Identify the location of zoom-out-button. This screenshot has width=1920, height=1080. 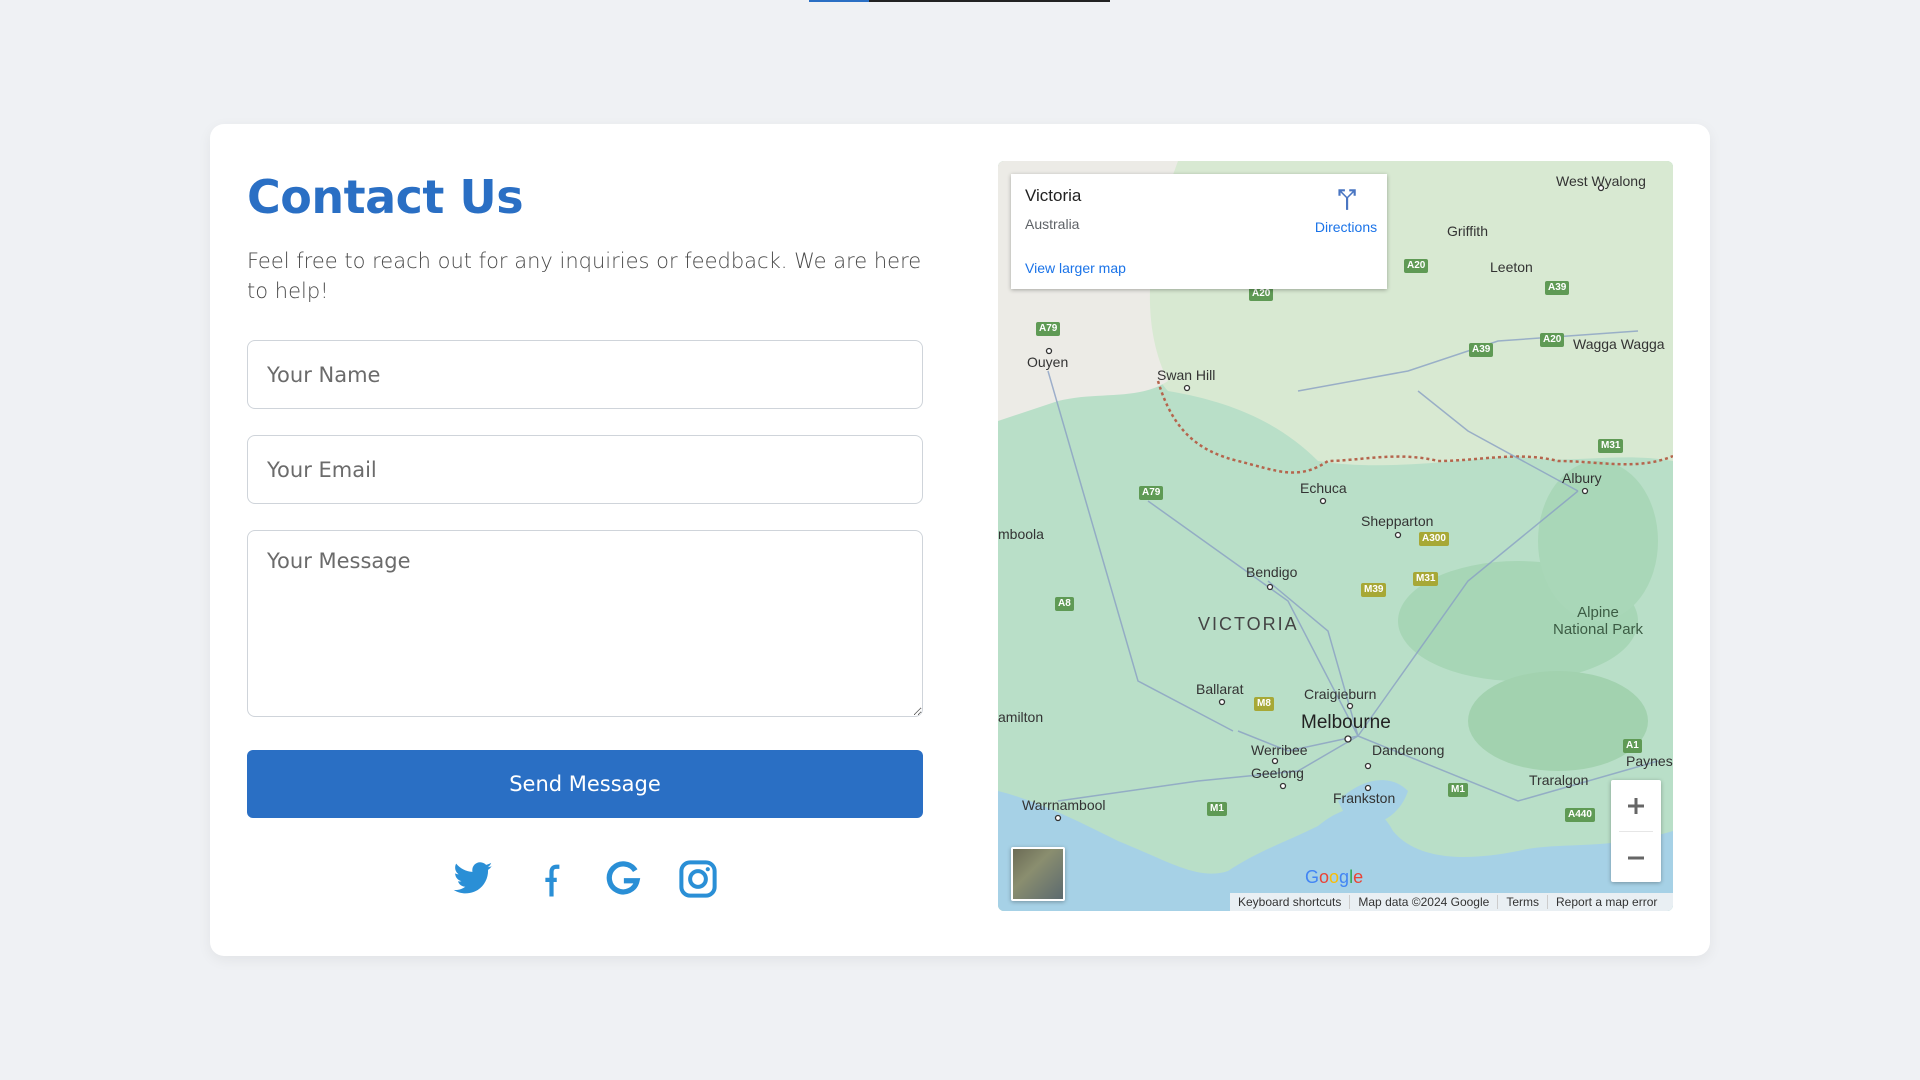
(1636, 857).